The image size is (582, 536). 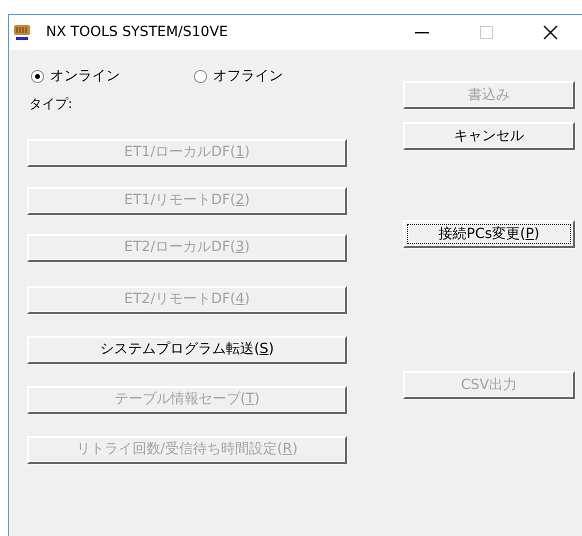 What do you see at coordinates (112, 76) in the screenshot?
I see `radio-option: オンライン` at bounding box center [112, 76].